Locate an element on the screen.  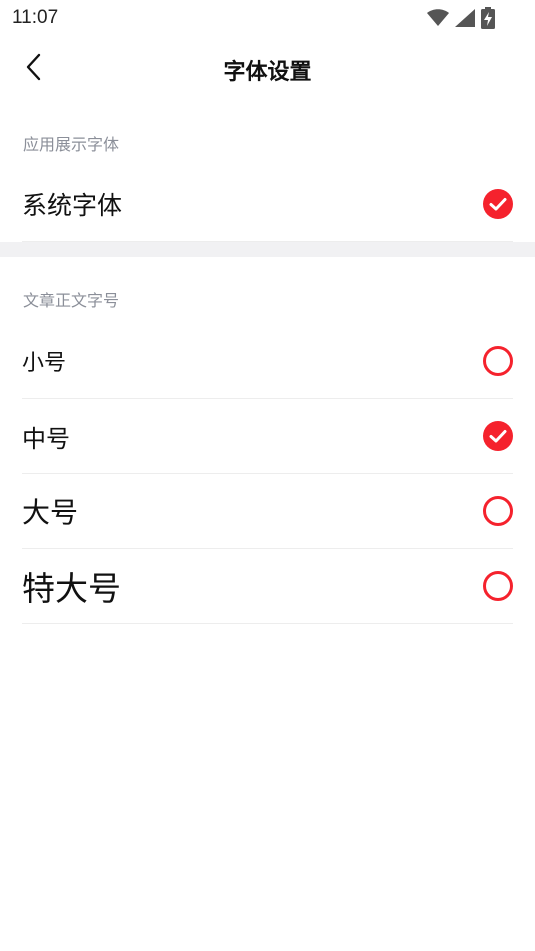
option-extra-large: 特大号 is located at coordinates (267, 586).